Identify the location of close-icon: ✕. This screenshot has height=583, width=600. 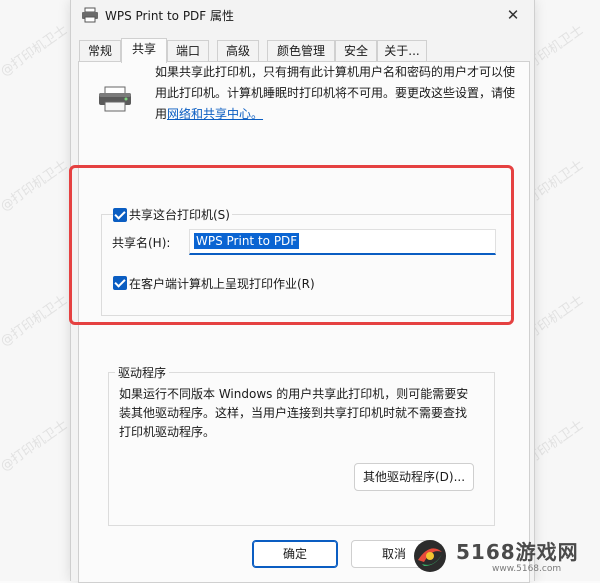
(513, 15).